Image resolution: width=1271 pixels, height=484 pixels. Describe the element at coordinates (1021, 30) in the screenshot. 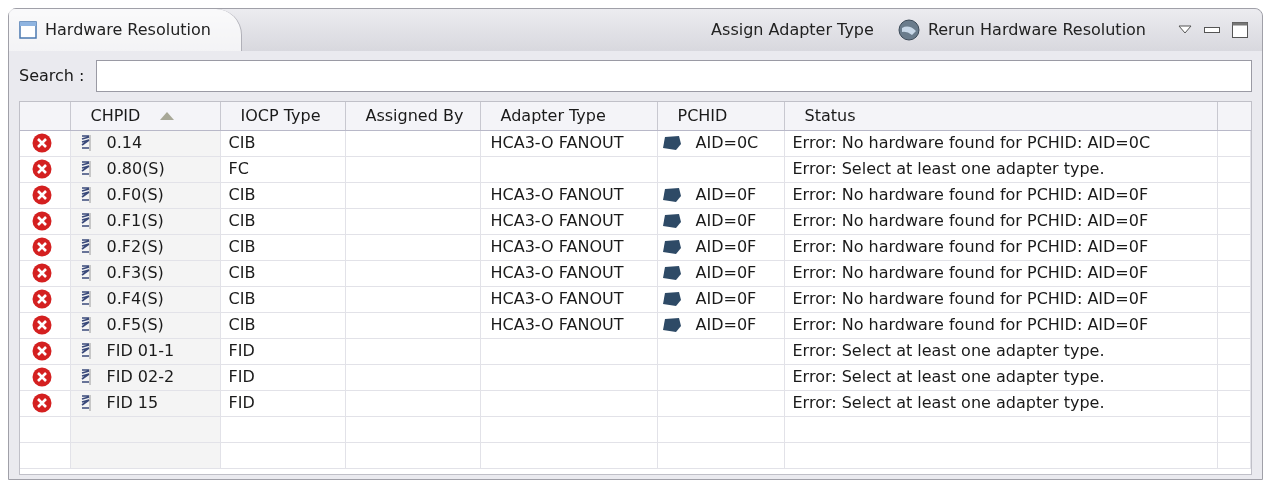

I see `toolbar-button: Rerun Hardware Resolution` at that location.